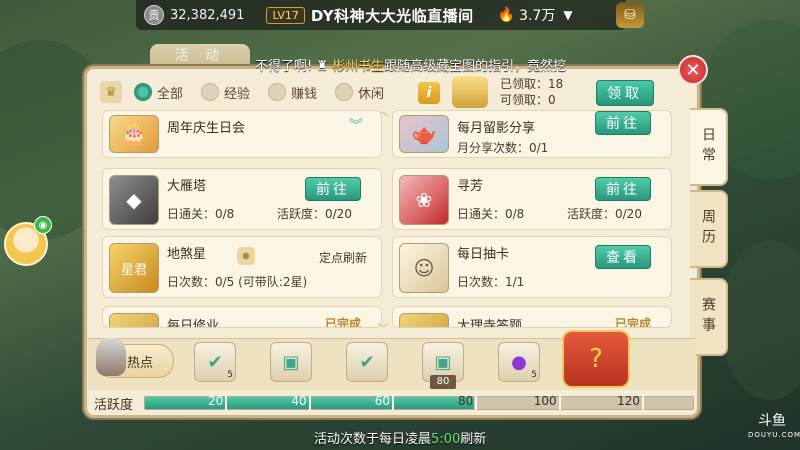 Image resolution: width=800 pixels, height=450 pixels. Describe the element at coordinates (216, 401) in the screenshot. I see `activity-tick-label: 20` at that location.